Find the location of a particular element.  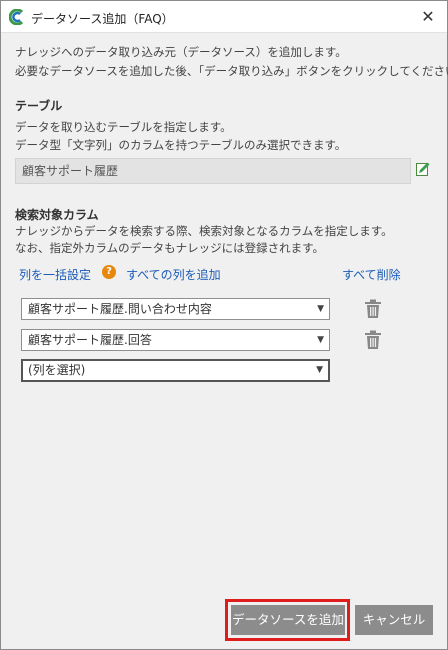

columns-desc-1: ナレッジからデータを検索する際、検索対象となるカラムを指定します。 is located at coordinates (204, 231).